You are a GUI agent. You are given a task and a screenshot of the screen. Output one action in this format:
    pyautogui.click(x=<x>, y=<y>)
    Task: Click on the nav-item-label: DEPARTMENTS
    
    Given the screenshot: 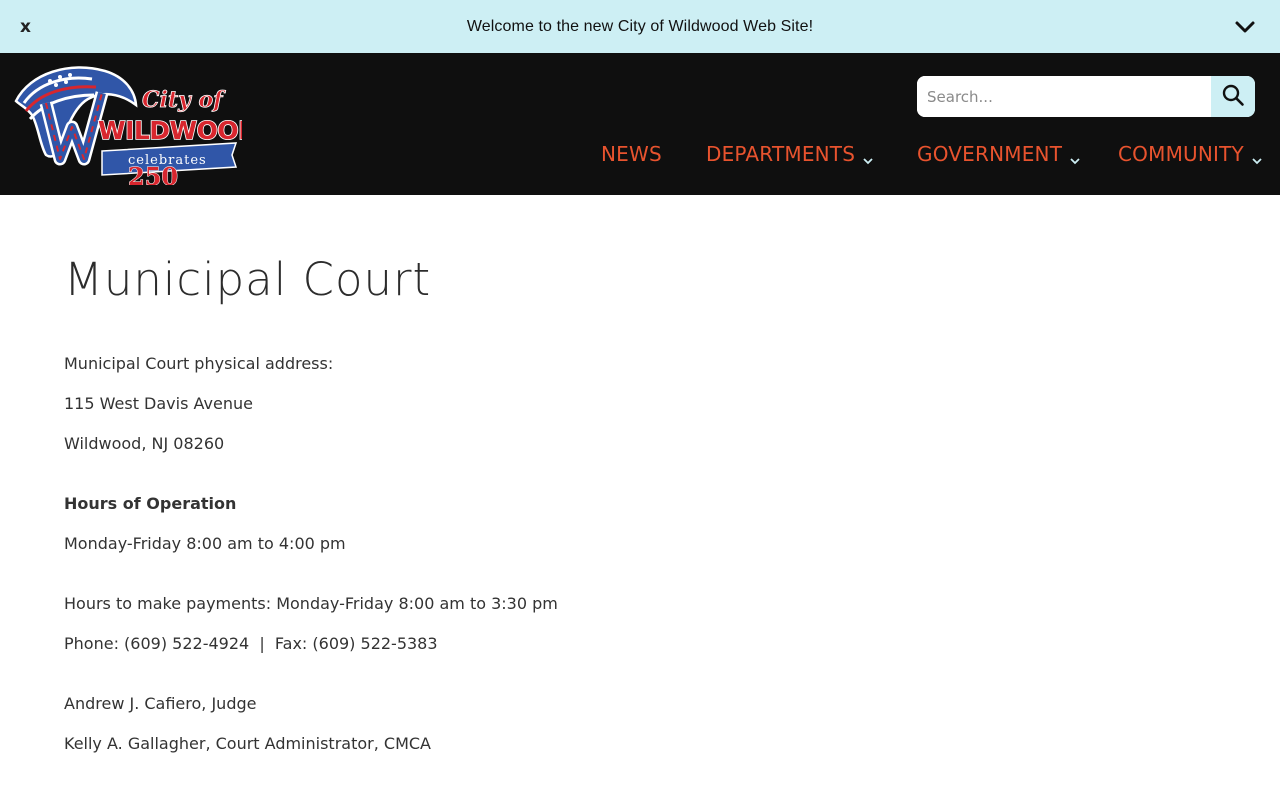 What is the action you would take?
    pyautogui.click(x=781, y=154)
    